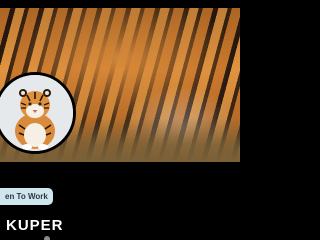  Describe the element at coordinates (47, 238) in the screenshot. I see `status-dot` at that location.